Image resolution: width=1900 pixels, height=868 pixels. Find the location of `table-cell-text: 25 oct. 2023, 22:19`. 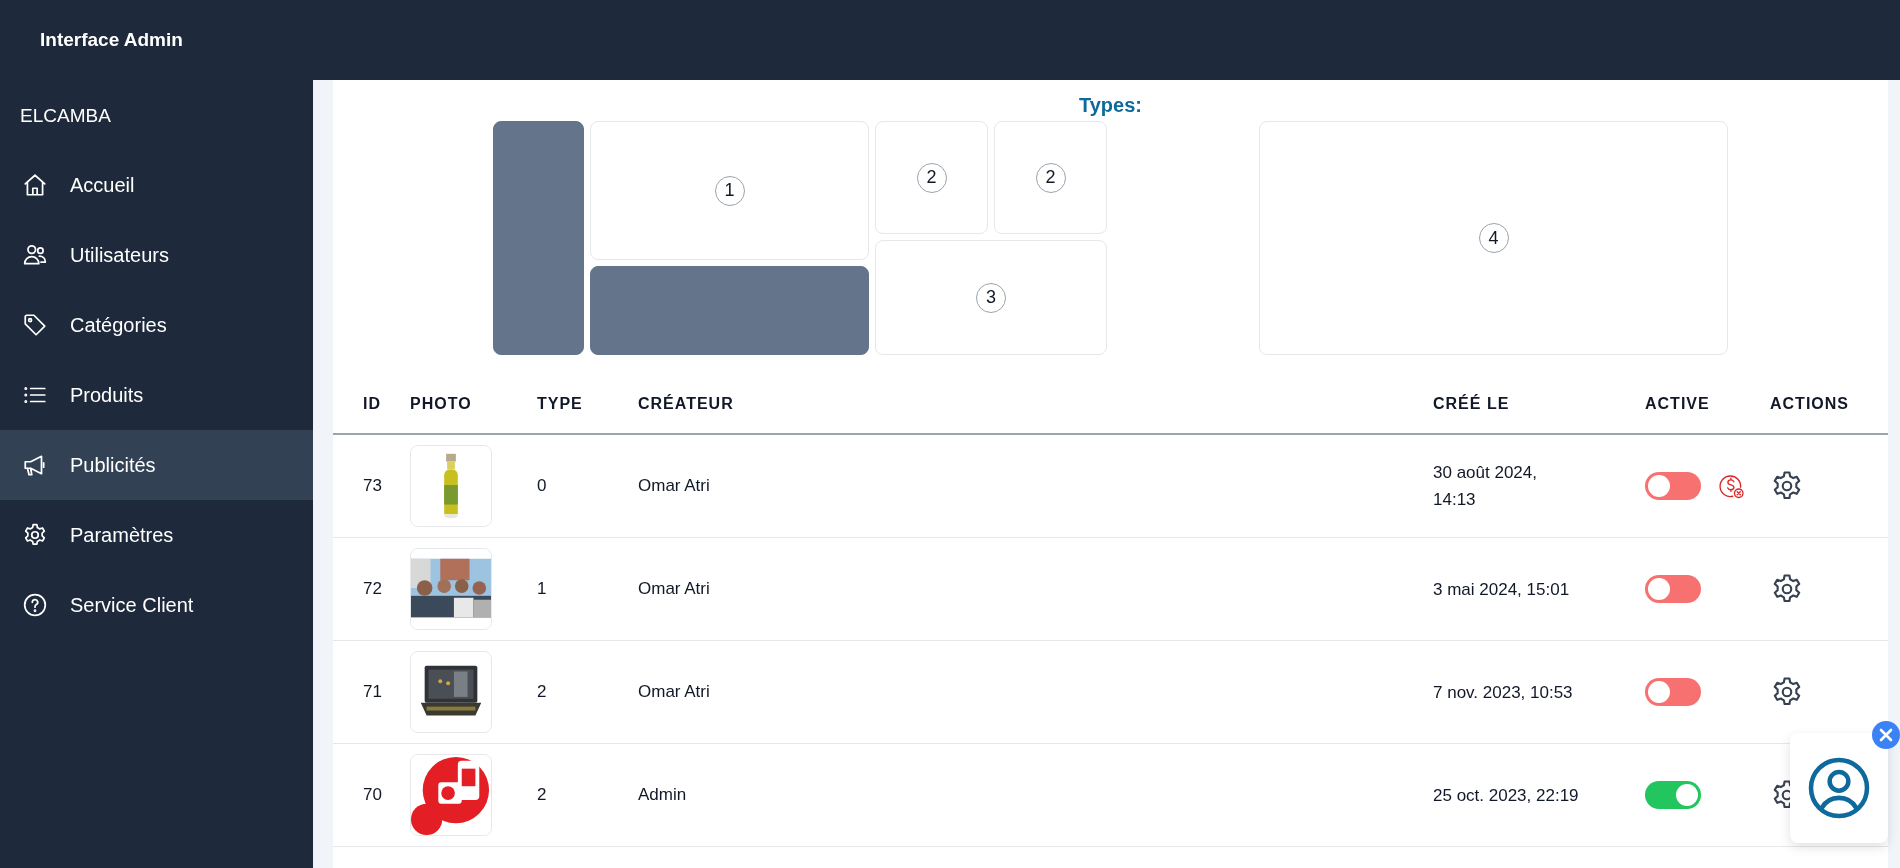

table-cell-text: 25 oct. 2023, 22:19 is located at coordinates (1506, 795).